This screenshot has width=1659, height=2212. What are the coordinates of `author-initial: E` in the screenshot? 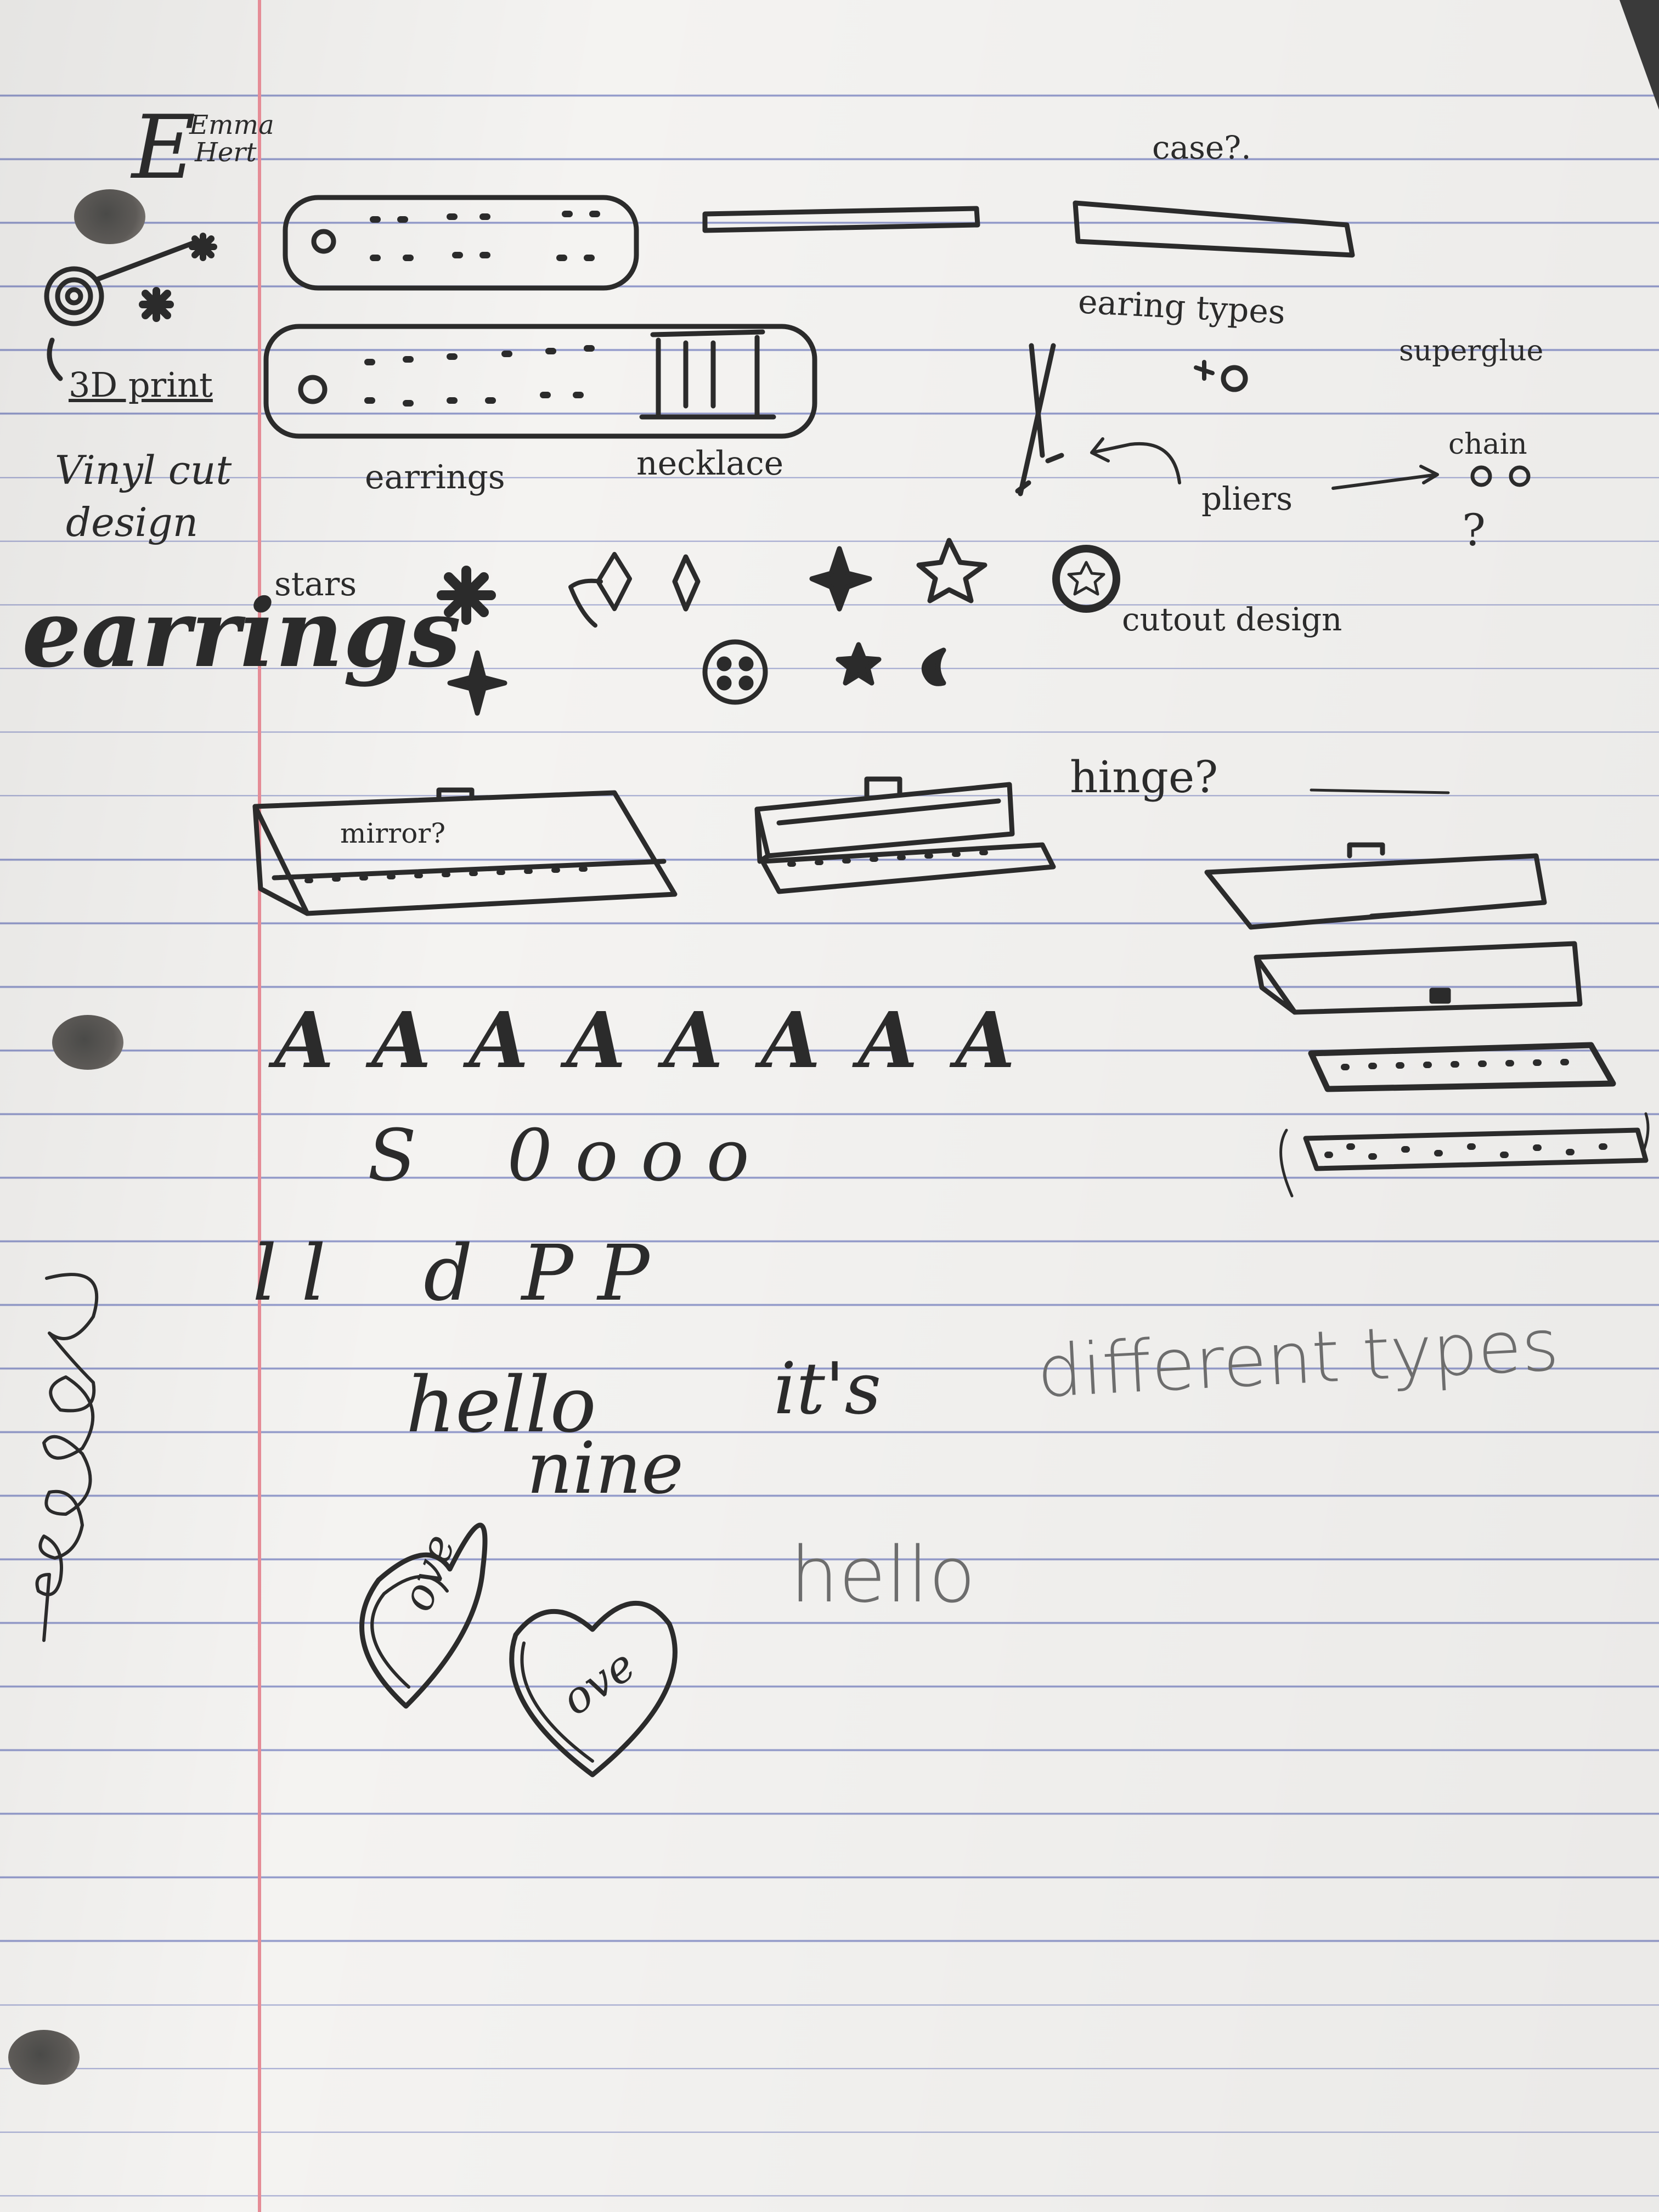 It's located at (164, 147).